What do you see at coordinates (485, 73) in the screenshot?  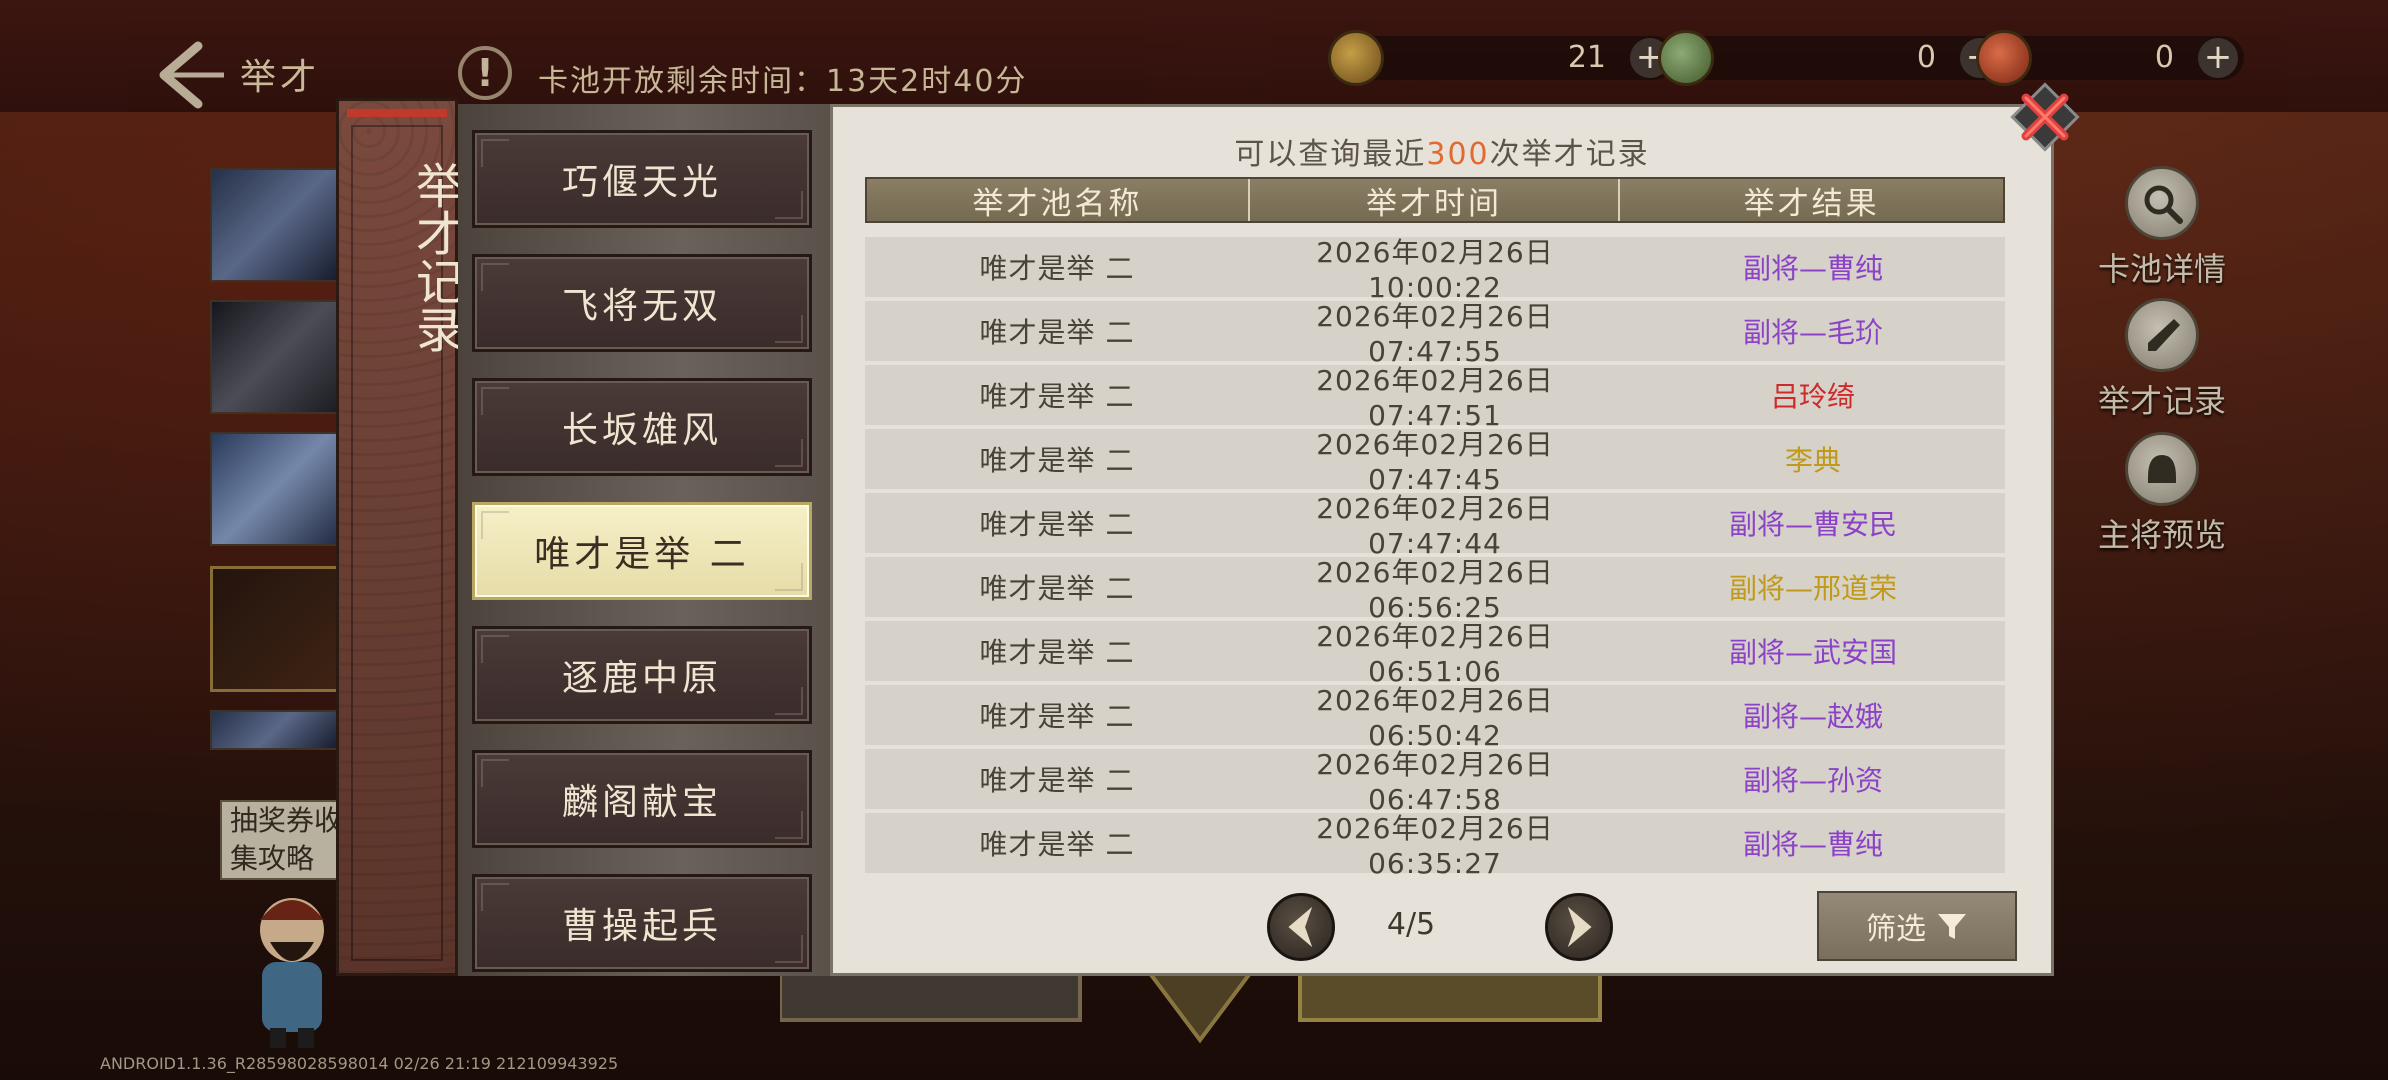 I see `notice-icon: !` at bounding box center [485, 73].